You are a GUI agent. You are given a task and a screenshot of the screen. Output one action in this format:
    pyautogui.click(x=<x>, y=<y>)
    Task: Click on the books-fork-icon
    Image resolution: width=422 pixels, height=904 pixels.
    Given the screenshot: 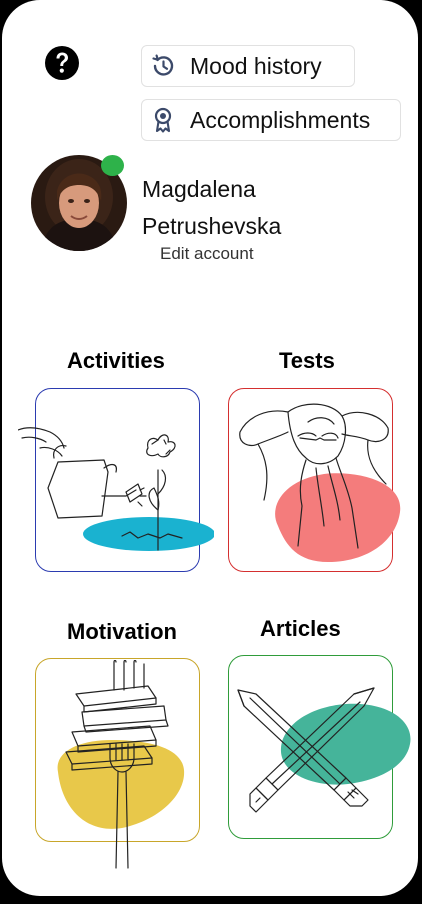 What is the action you would take?
    pyautogui.click(x=121, y=764)
    